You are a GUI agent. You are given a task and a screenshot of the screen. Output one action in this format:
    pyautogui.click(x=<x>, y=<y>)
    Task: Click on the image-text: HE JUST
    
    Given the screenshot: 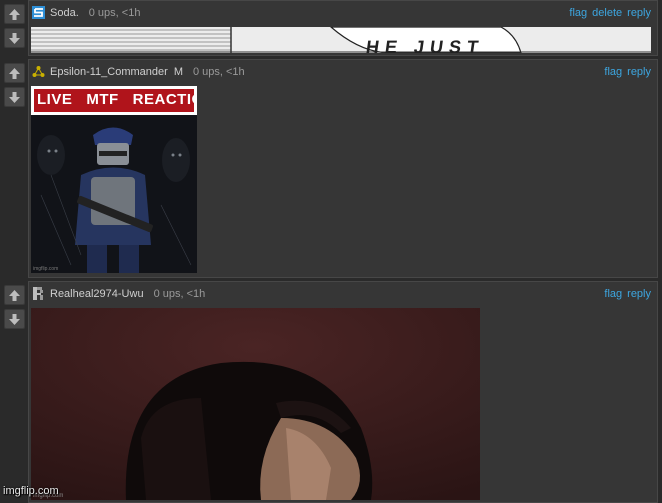 What is the action you would take?
    pyautogui.click(x=425, y=45)
    